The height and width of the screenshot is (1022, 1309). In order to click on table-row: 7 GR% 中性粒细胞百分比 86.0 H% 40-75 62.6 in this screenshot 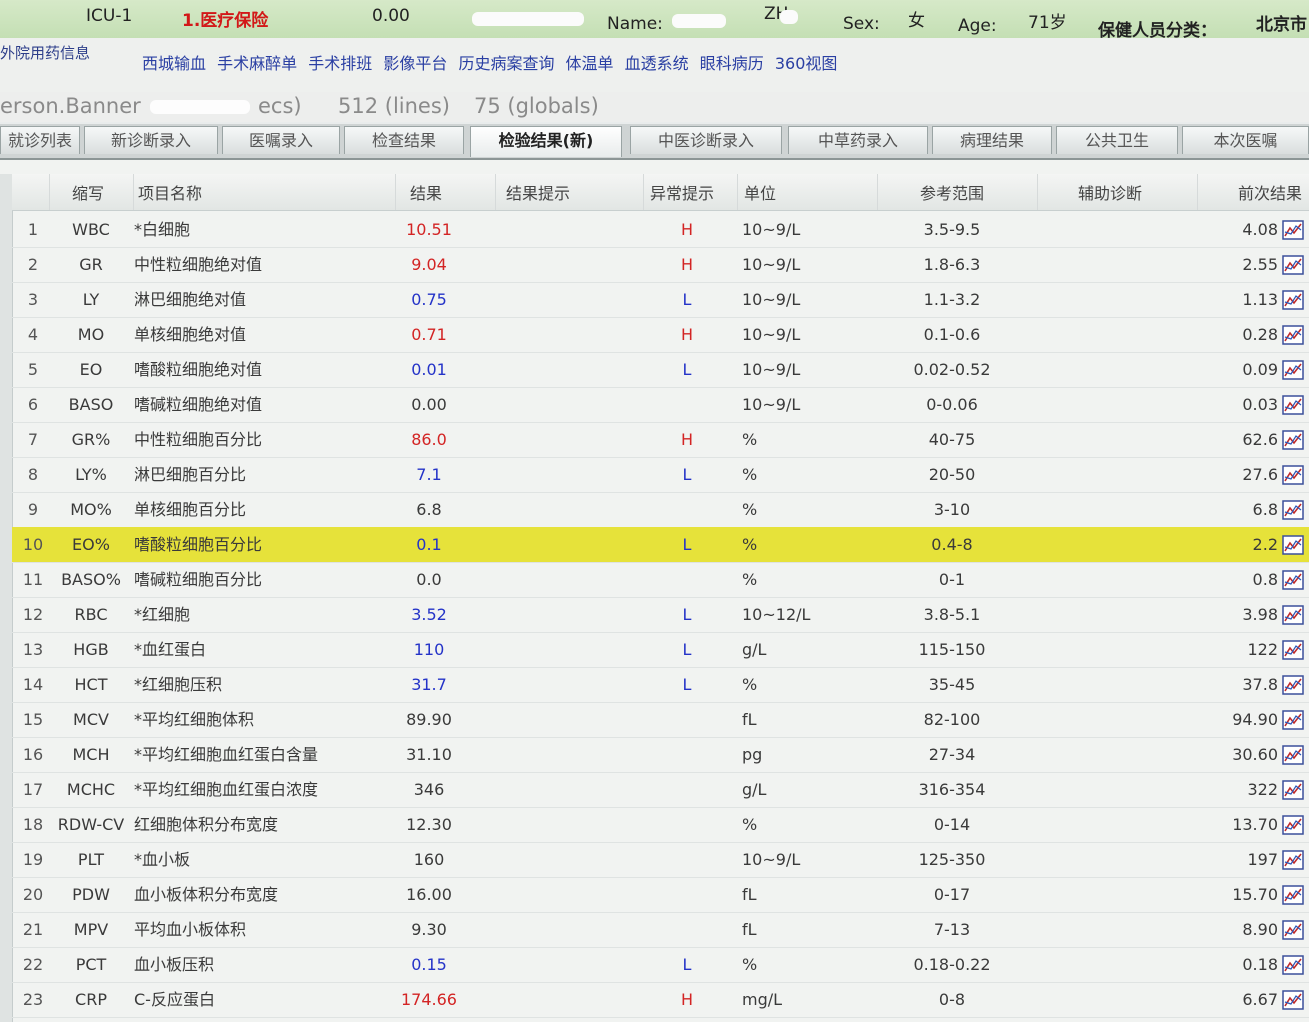, I will do `click(660, 440)`.